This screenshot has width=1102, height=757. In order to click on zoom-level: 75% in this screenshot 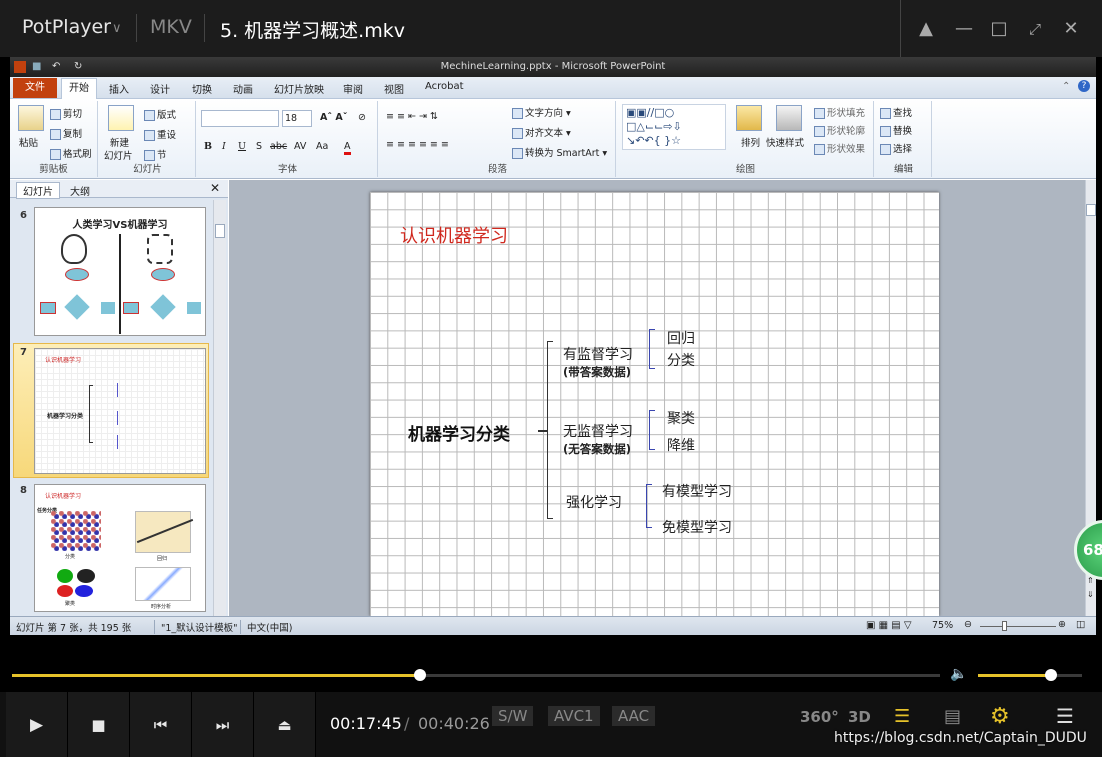, I will do `click(942, 625)`.